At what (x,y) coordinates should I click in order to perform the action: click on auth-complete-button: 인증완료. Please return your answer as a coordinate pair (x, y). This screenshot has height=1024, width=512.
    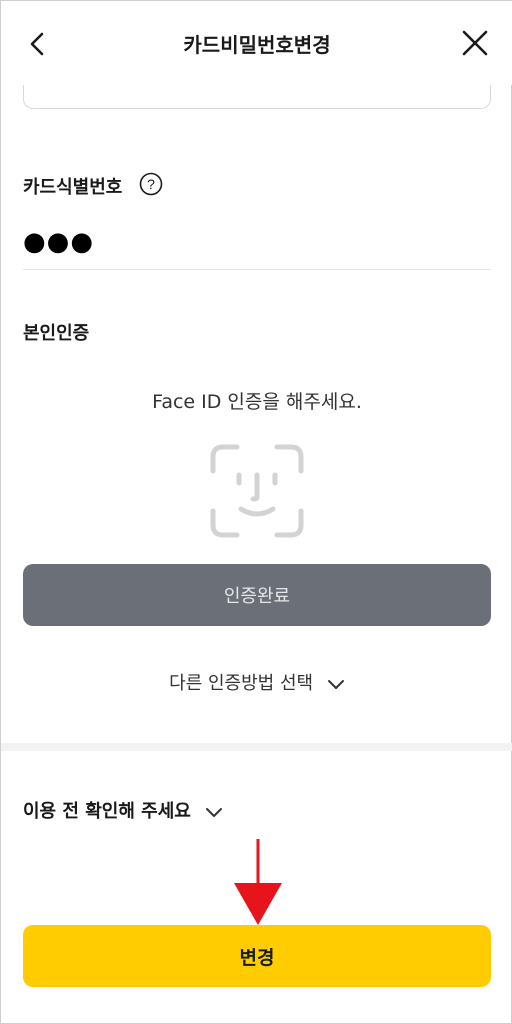
    Looking at the image, I should click on (257, 595).